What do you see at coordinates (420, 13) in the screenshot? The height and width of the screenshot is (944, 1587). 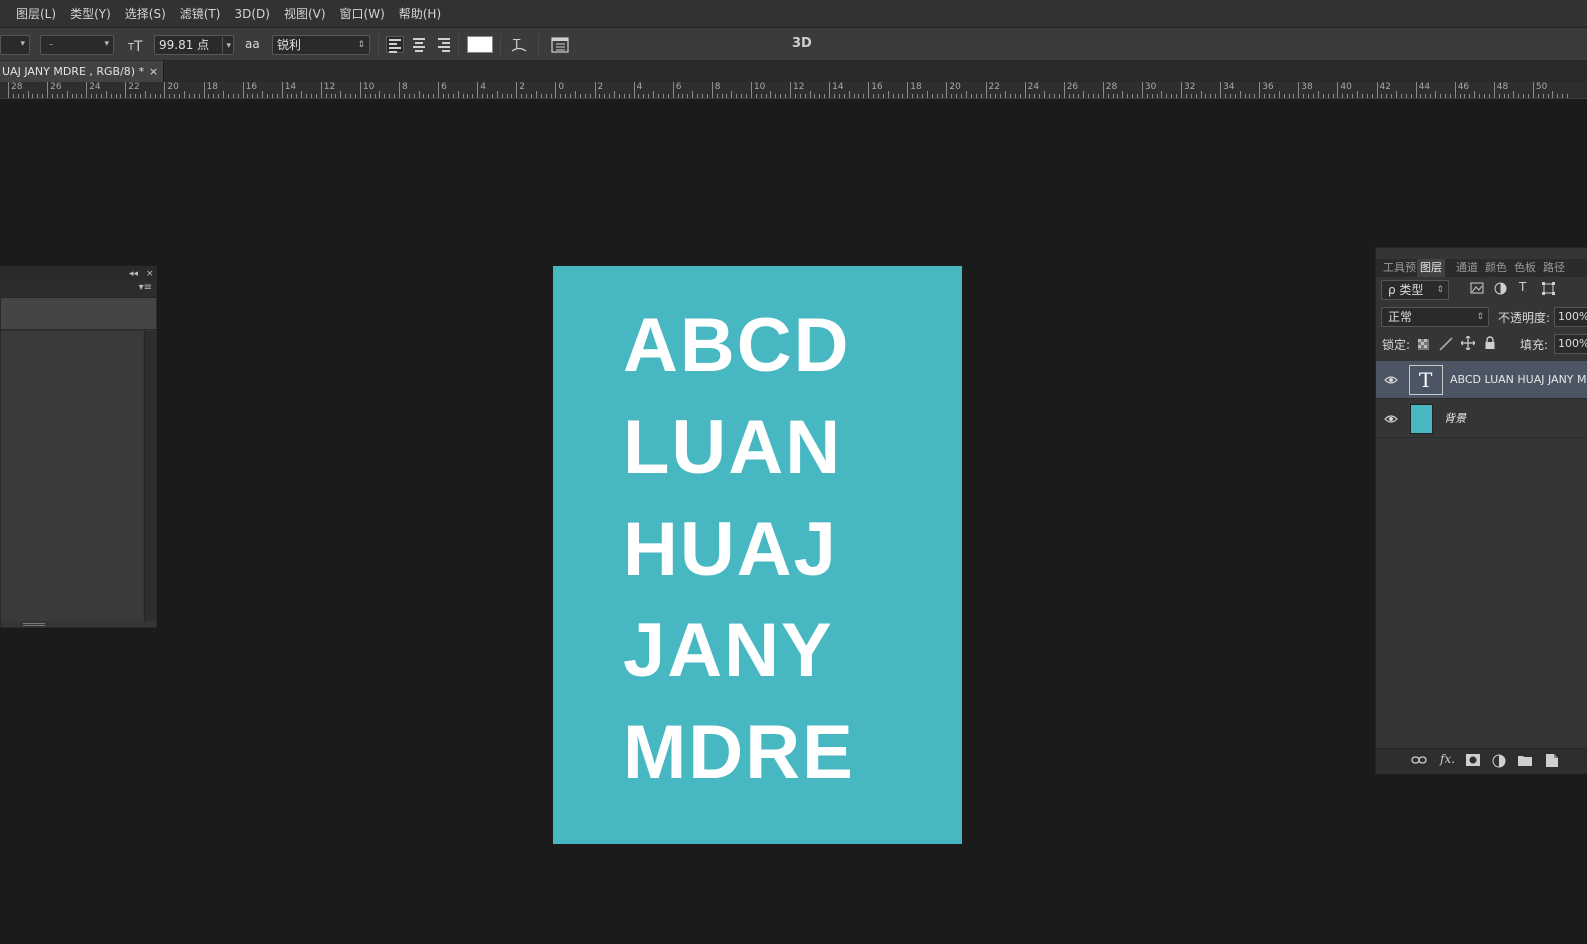 I see `menu-help: 帮助(H)` at bounding box center [420, 13].